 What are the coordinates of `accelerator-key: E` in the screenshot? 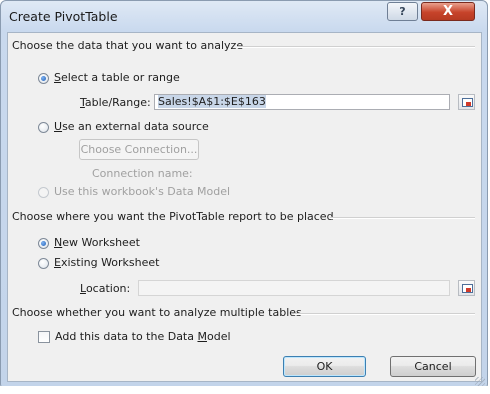 It's located at (57, 262).